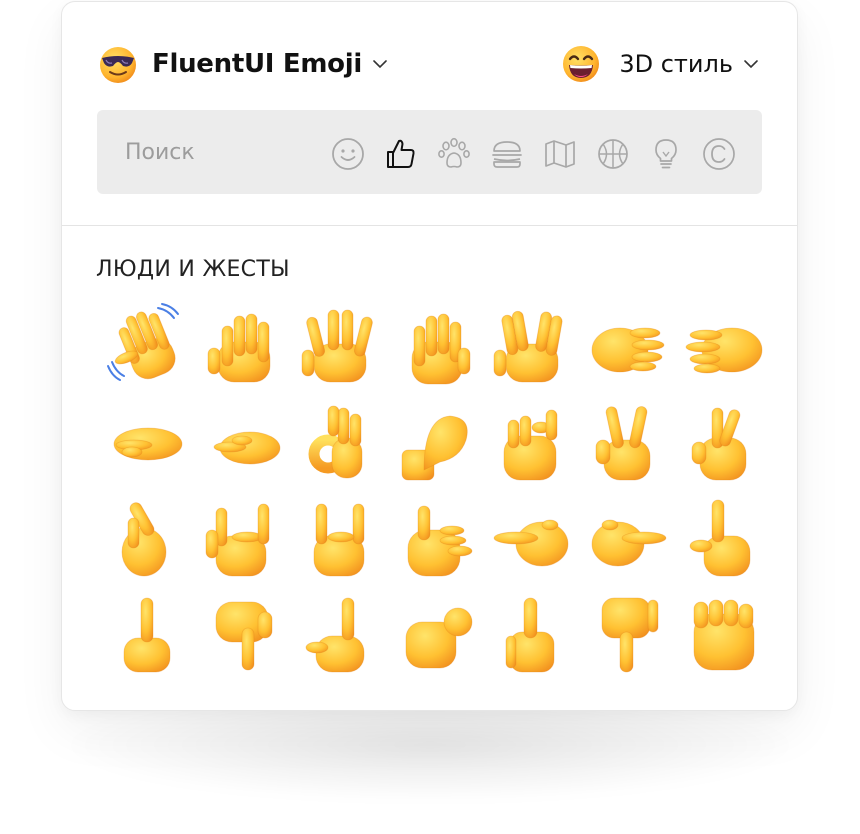 The width and height of the screenshot is (860, 834). What do you see at coordinates (441, 349) in the screenshot?
I see `raised-hand-icon` at bounding box center [441, 349].